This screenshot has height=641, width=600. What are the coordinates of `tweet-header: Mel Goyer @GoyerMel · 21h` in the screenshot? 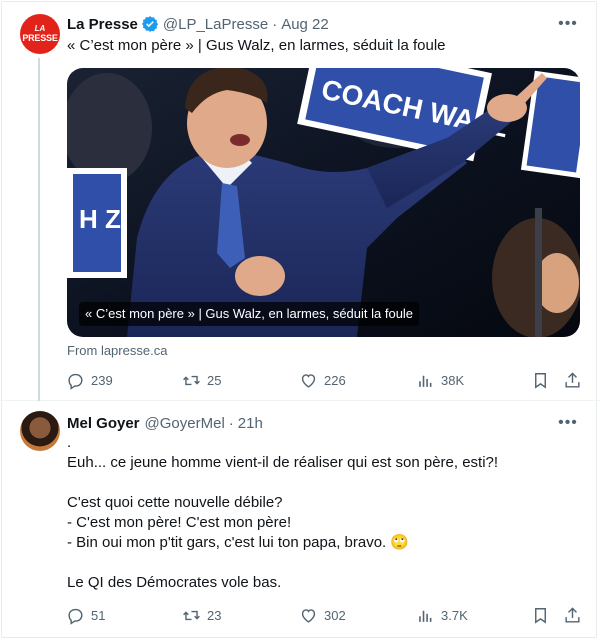 It's located at (165, 423).